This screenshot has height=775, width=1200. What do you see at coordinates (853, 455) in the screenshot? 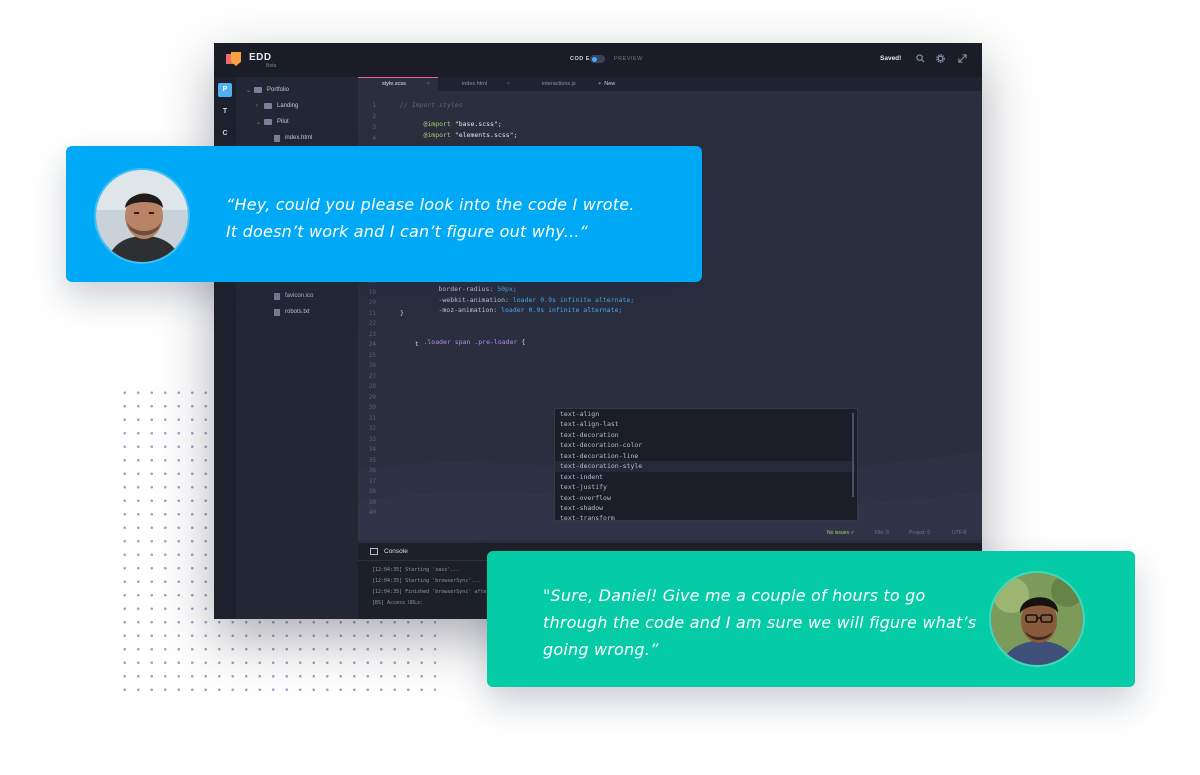
I see `scrollbar` at bounding box center [853, 455].